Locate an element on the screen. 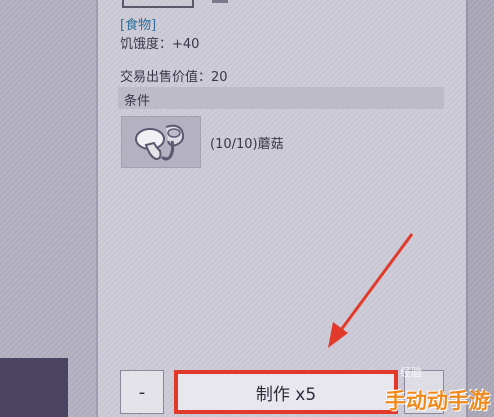 The height and width of the screenshot is (417, 494). red-arrow-annotation is located at coordinates (371, 290).